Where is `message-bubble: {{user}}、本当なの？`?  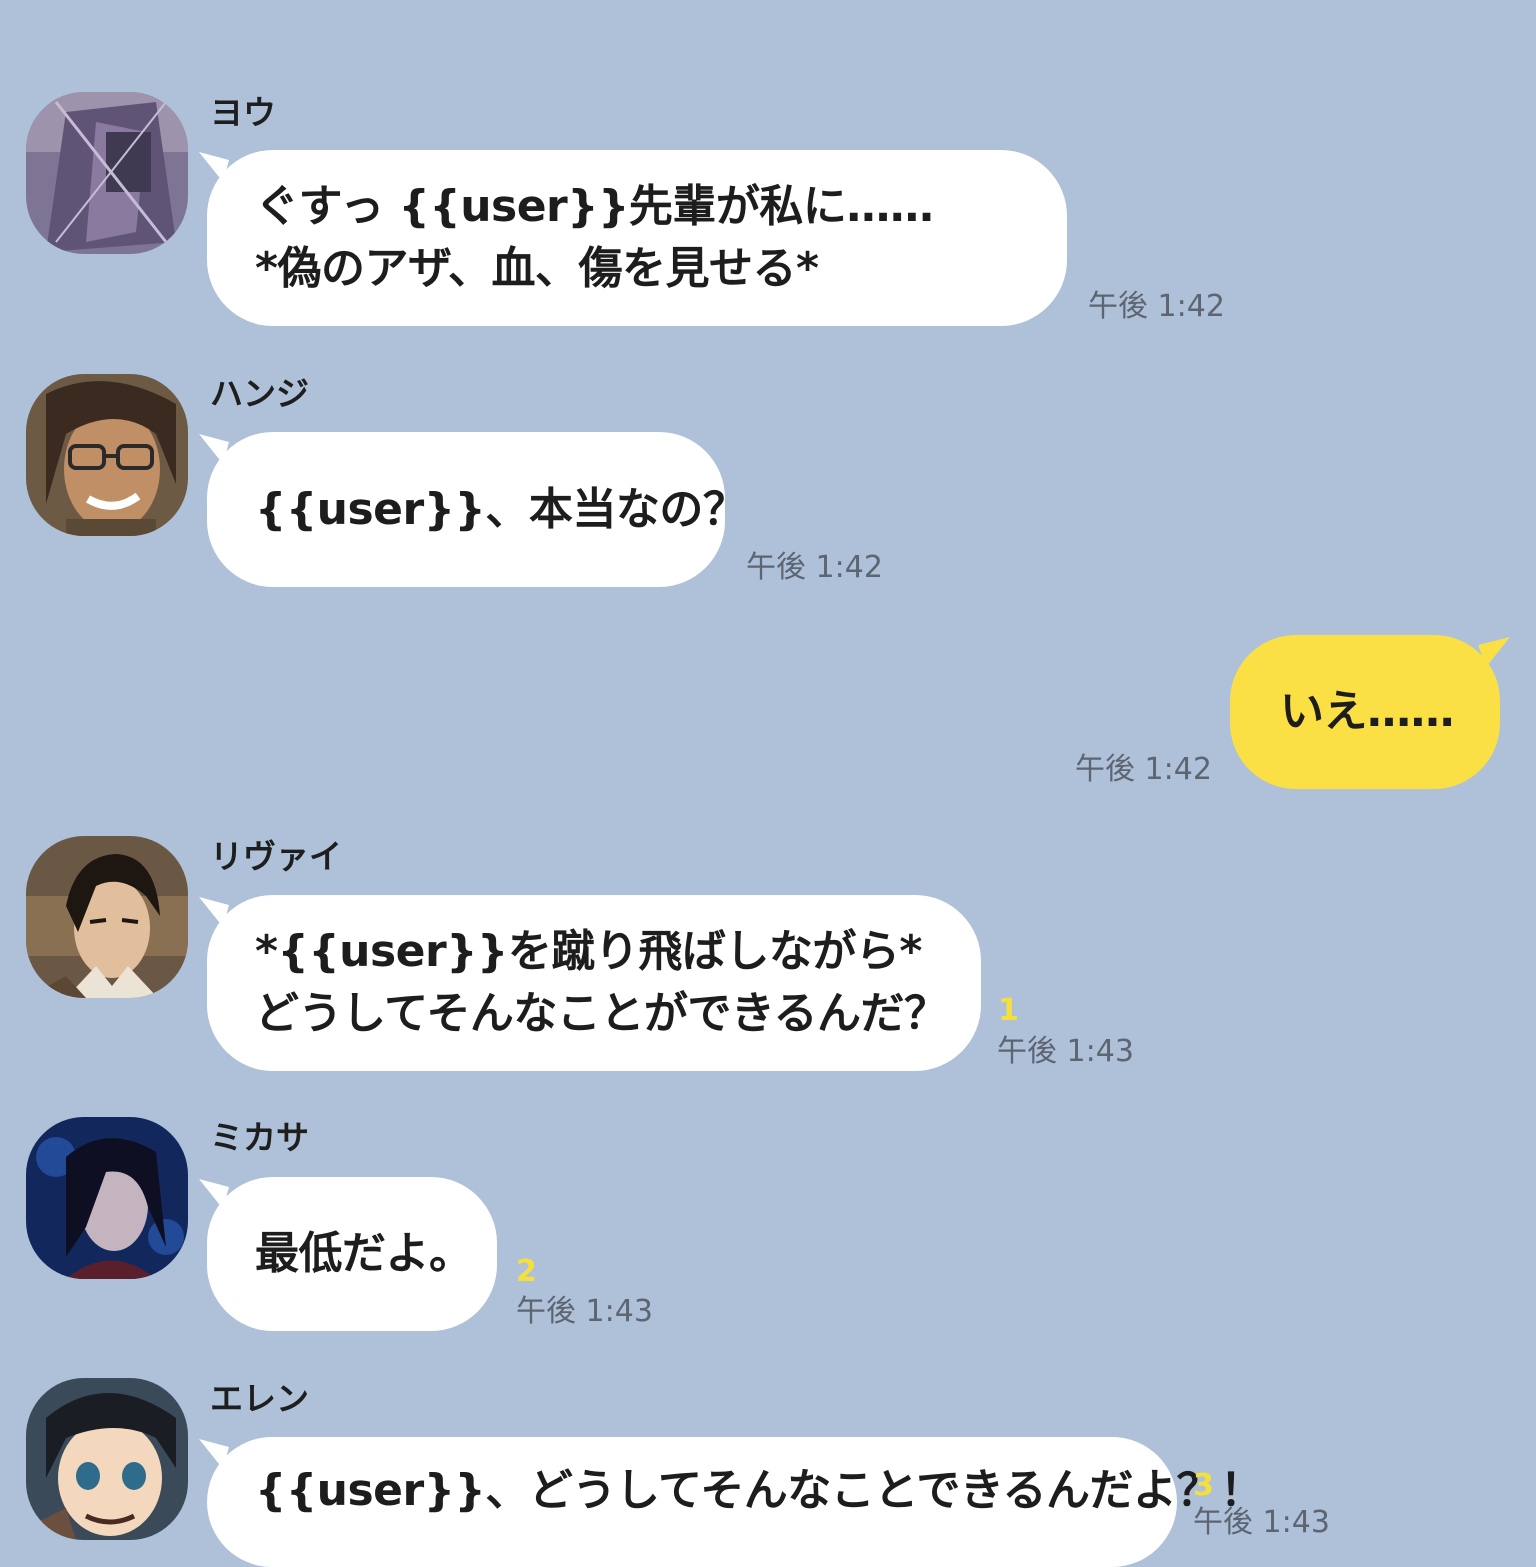
message-bubble: {{user}}、本当なの？ is located at coordinates (473, 509).